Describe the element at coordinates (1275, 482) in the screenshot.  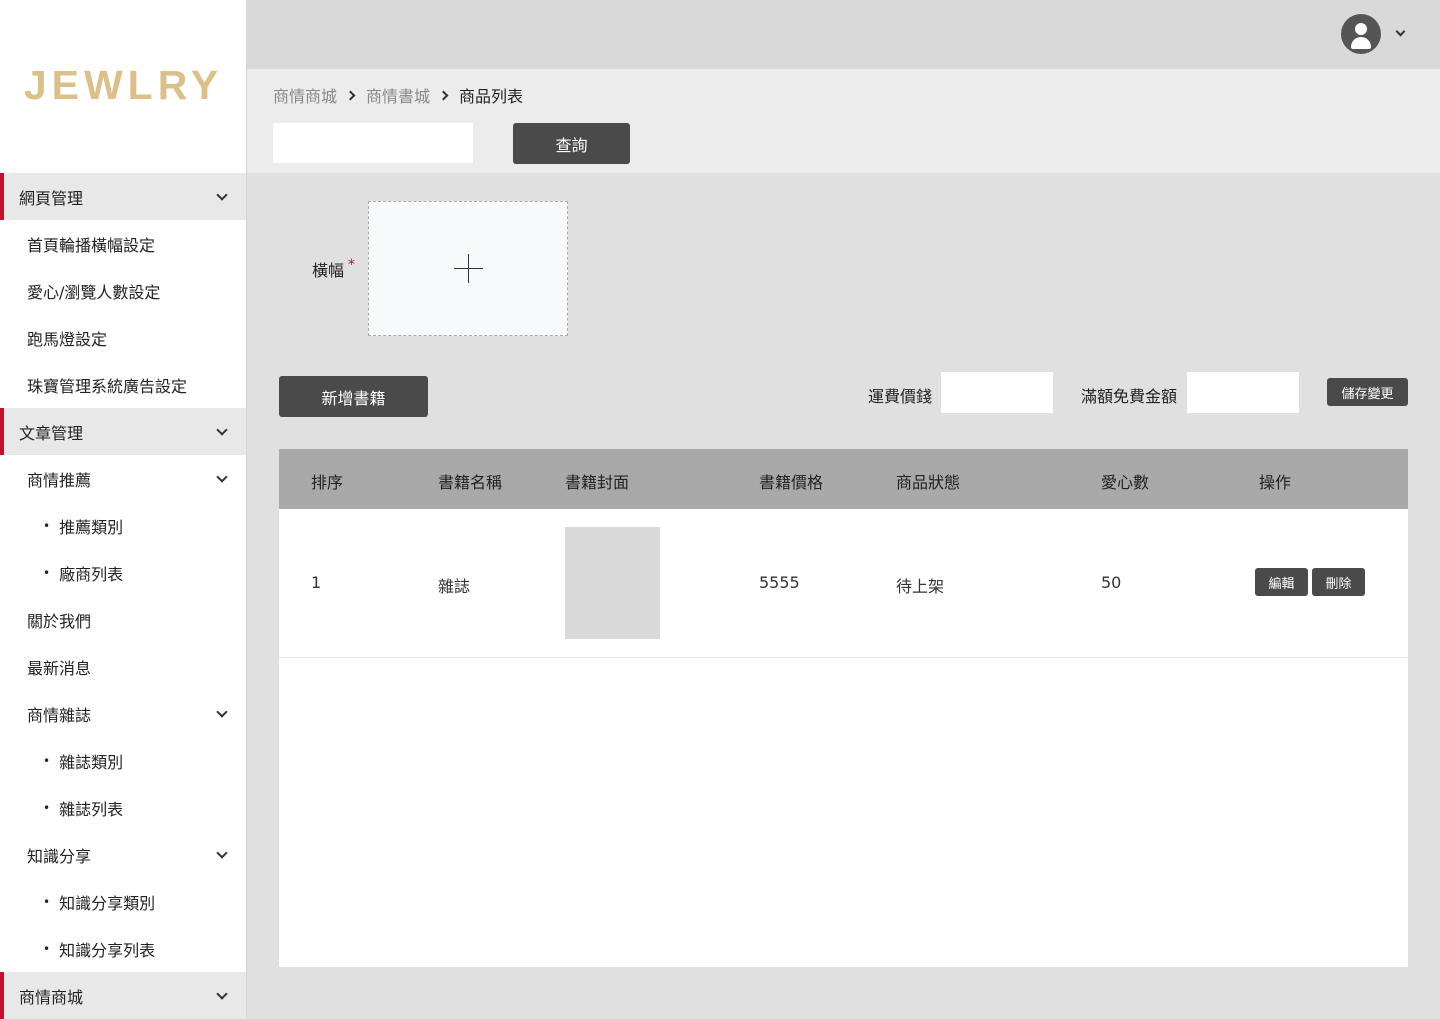
I see `column-header-actions: 操作` at that location.